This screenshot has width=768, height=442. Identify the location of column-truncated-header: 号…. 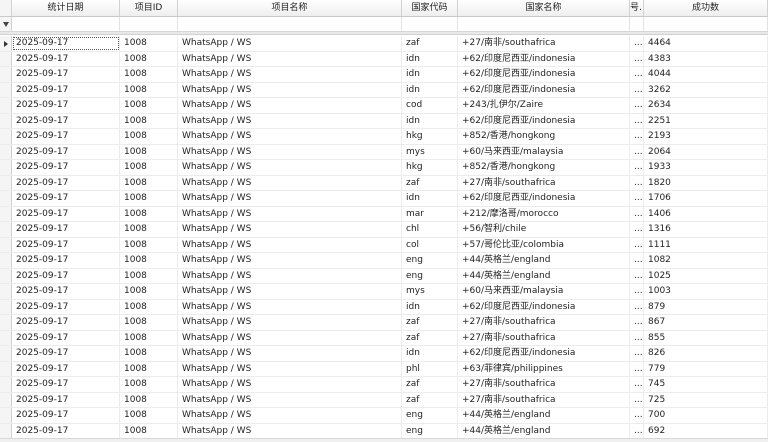
(637, 8).